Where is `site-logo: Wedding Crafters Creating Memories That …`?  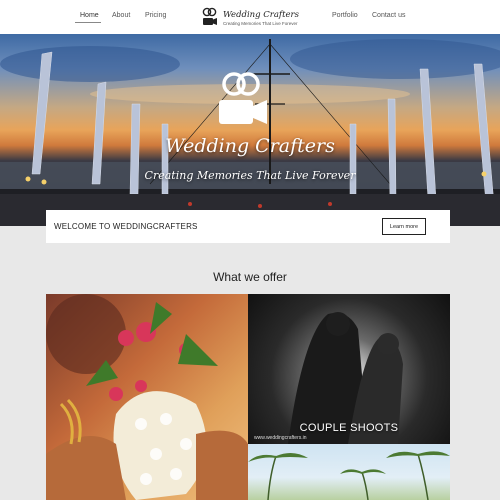
site-logo: Wedding Crafters Creating Memories That … is located at coordinates (250, 18).